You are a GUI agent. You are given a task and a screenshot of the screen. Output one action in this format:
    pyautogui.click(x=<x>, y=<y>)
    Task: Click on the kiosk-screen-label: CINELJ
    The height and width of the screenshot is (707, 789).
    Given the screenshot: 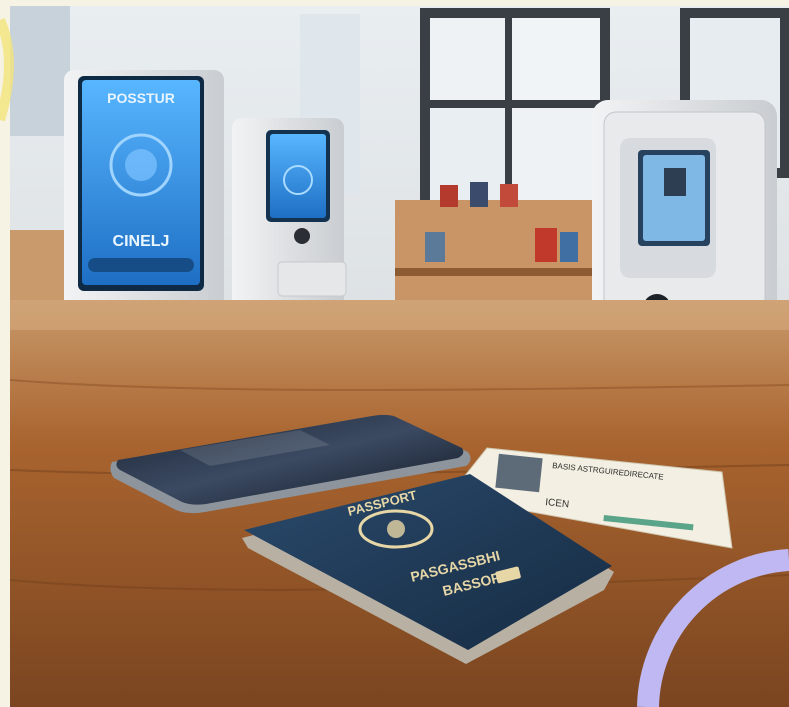 What is the action you would take?
    pyautogui.click(x=141, y=241)
    